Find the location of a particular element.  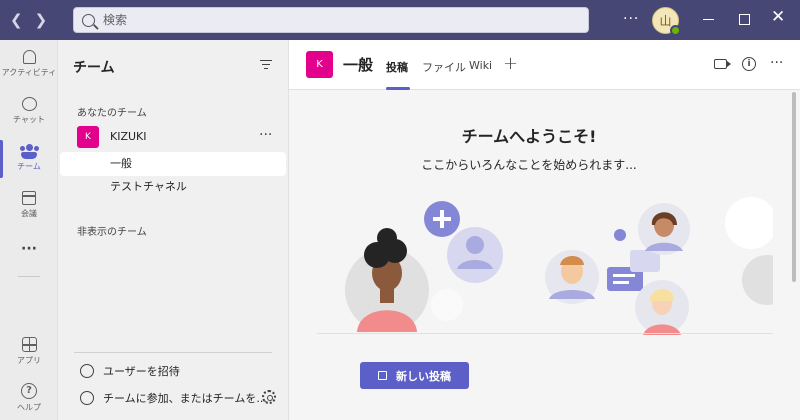

compose-icon is located at coordinates (382, 375).